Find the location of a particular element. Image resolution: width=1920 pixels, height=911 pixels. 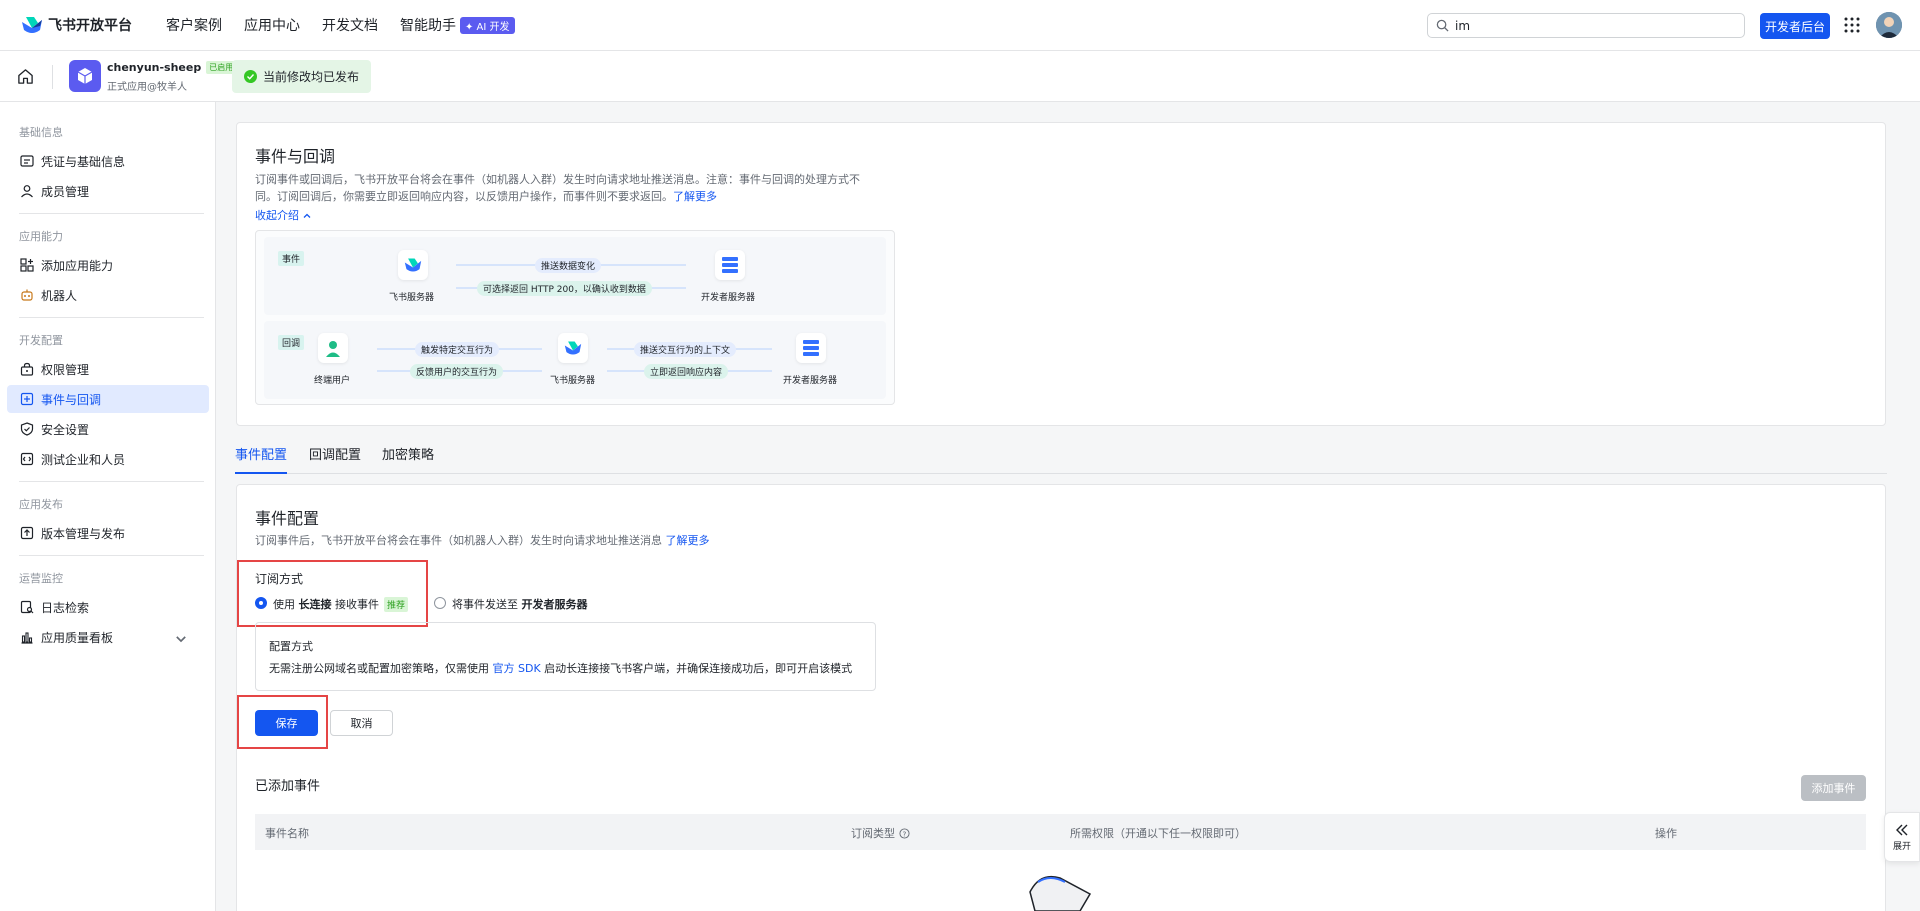

sidebar-item-label: 版本管理与发布 is located at coordinates (83, 533).